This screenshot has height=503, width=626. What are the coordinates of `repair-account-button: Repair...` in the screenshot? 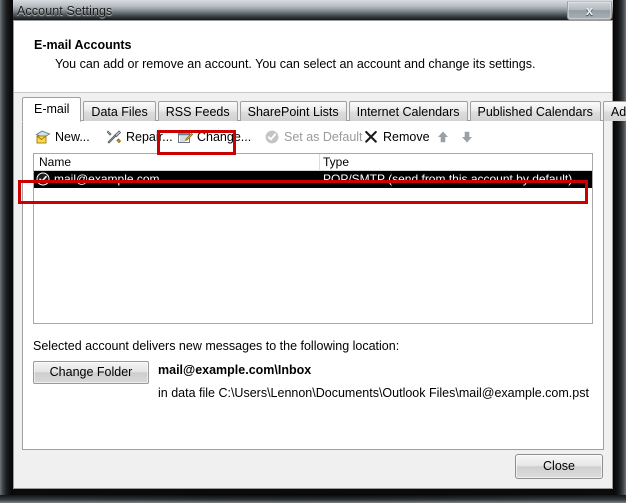 It's located at (139, 136).